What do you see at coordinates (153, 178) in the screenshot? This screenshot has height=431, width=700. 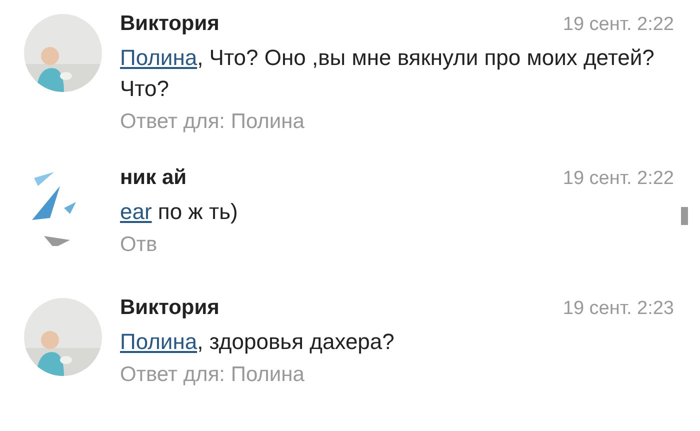 I see `author-name: ник ай` at bounding box center [153, 178].